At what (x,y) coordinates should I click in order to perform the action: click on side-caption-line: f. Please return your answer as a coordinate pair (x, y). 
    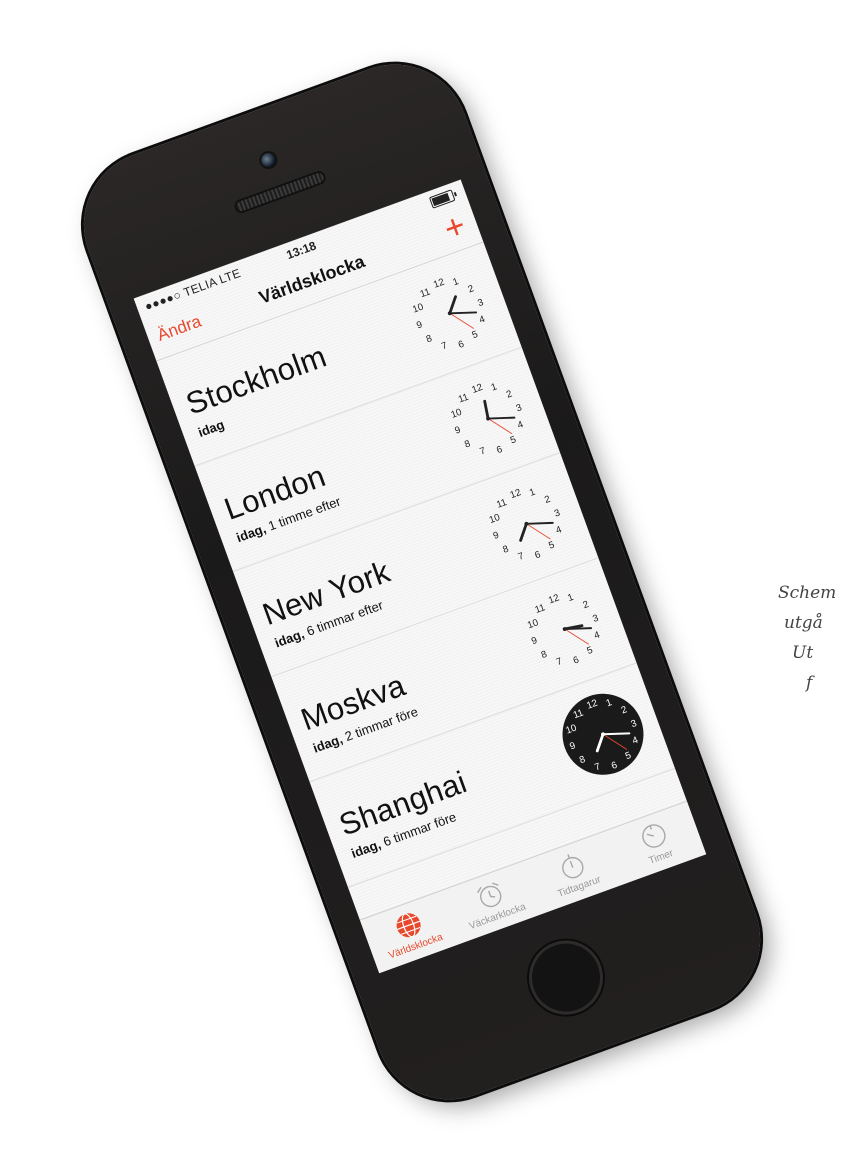
    Looking at the image, I should click on (809, 683).